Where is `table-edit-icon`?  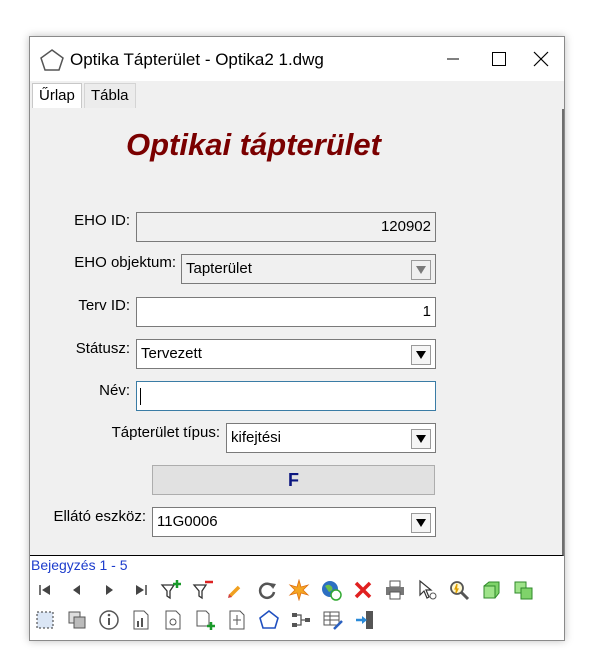 table-edit-icon is located at coordinates (333, 620).